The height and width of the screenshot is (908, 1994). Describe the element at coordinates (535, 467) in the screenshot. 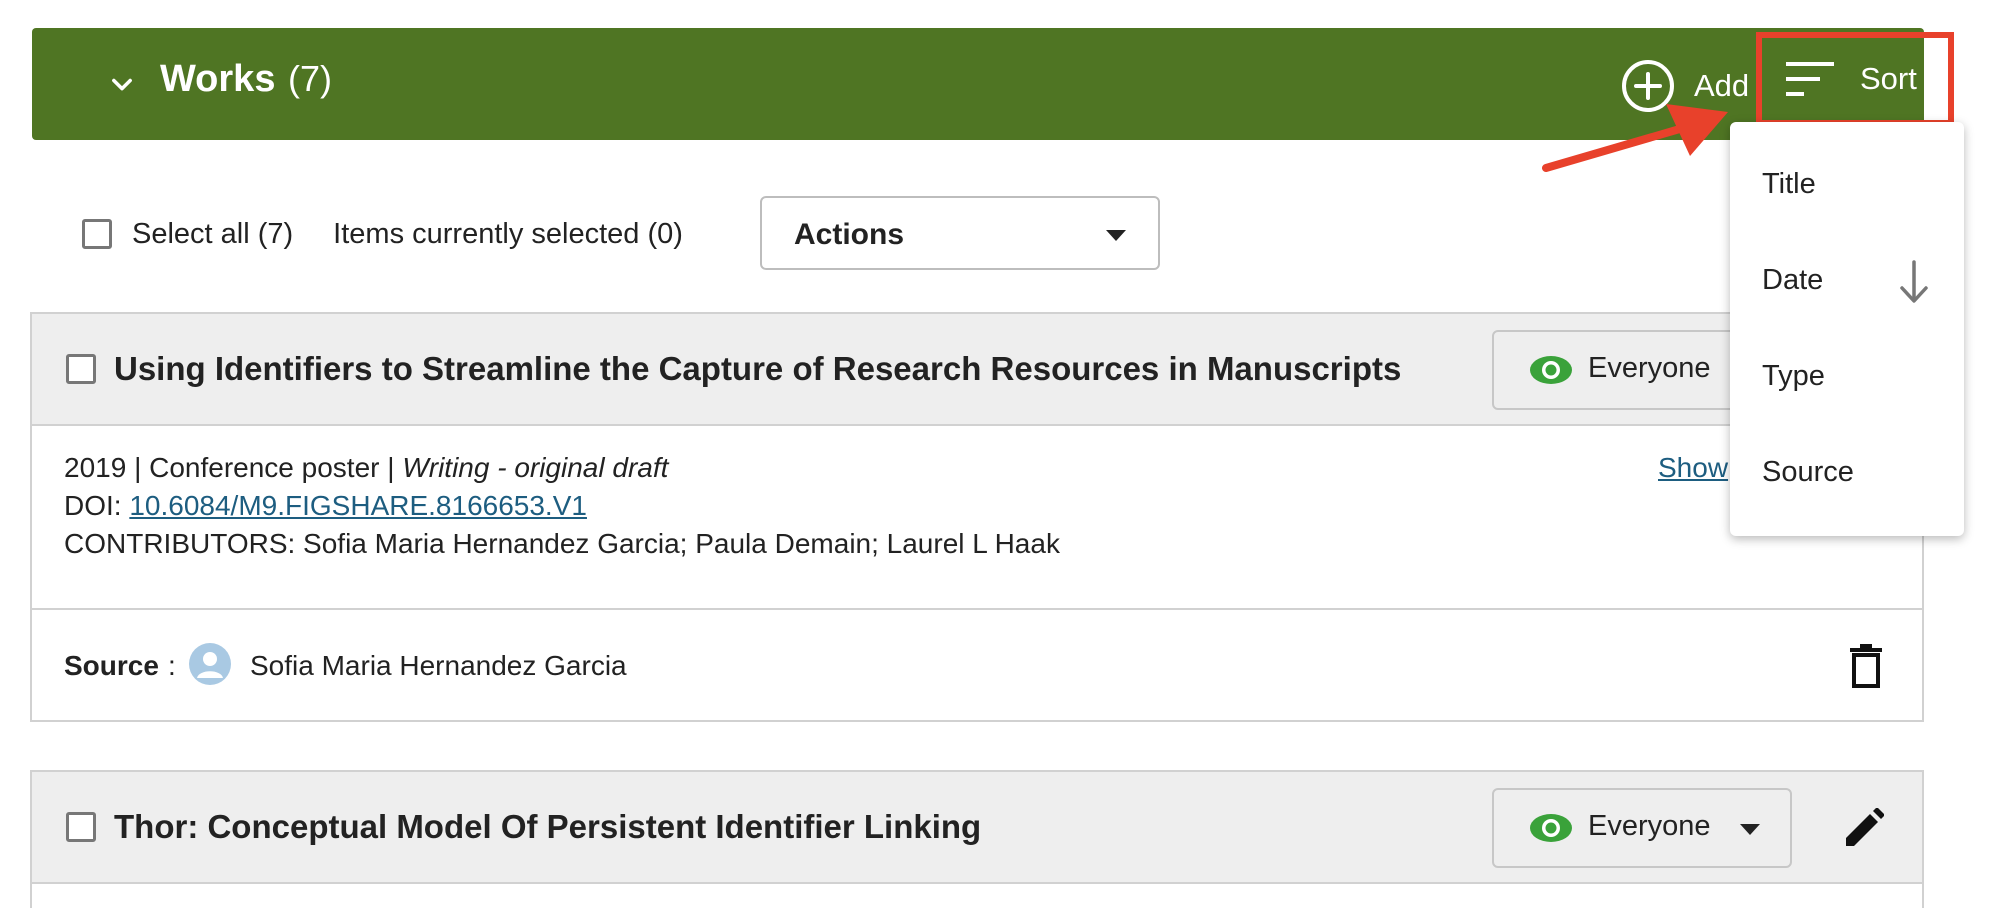

I see `work-role: Writing - original draft` at that location.